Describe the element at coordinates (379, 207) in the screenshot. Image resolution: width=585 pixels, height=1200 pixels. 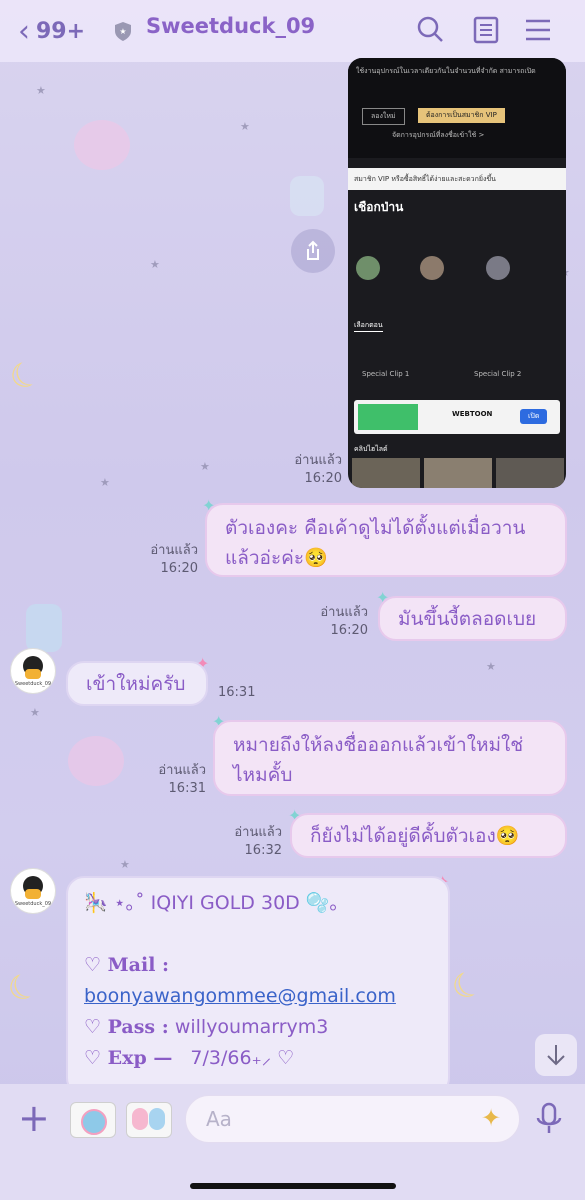
I see `image-text: เชือกป่าน` at that location.